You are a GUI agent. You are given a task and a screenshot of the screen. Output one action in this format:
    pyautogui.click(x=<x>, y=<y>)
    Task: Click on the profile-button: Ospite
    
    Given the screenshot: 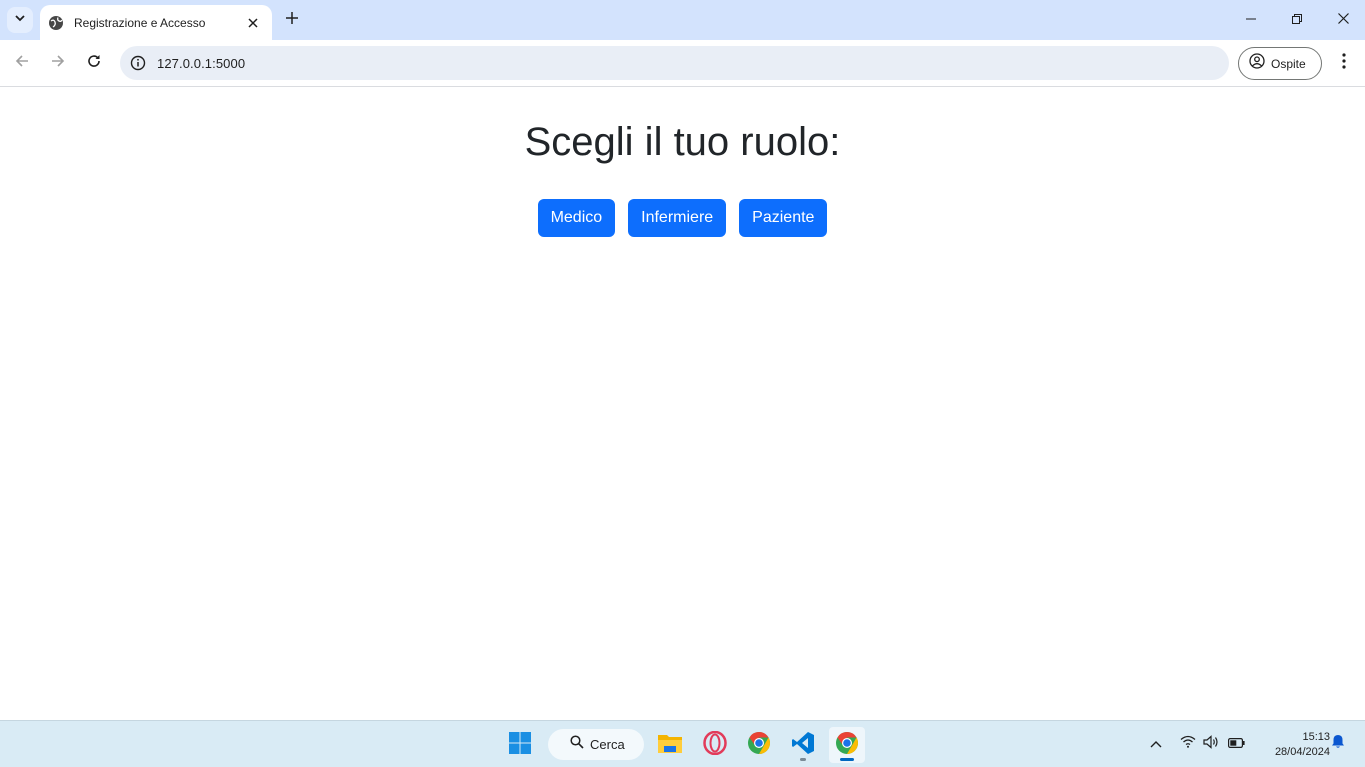 What is the action you would take?
    pyautogui.click(x=1280, y=63)
    